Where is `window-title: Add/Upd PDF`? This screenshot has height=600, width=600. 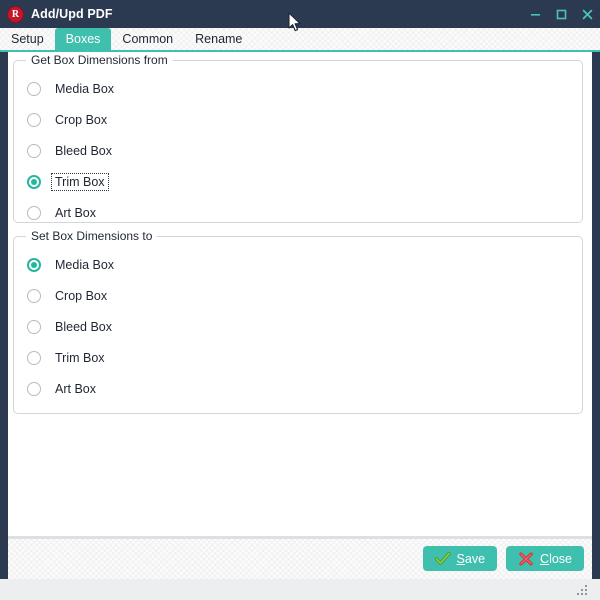 window-title: Add/Upd PDF is located at coordinates (72, 14).